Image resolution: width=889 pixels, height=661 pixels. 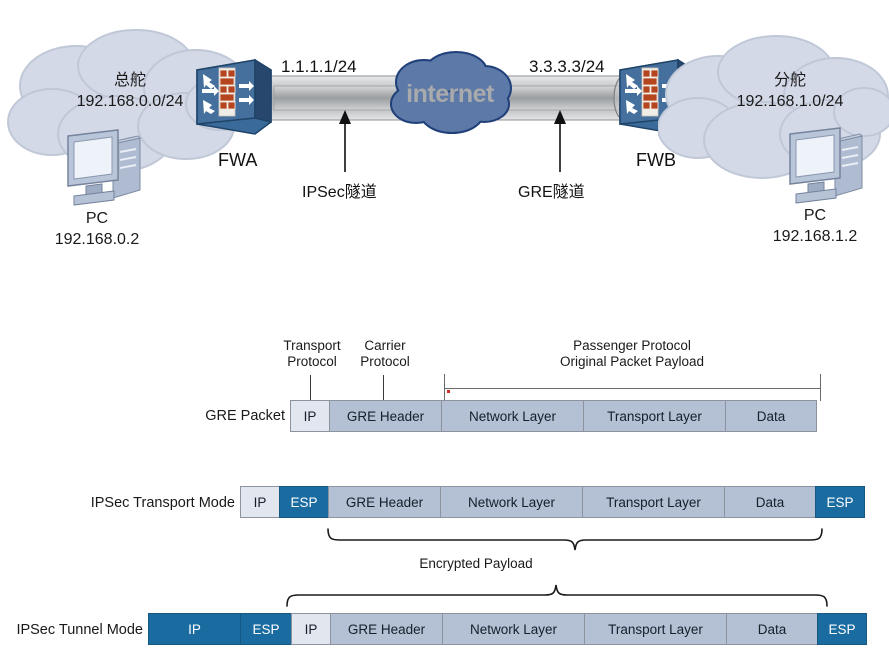 I want to click on passenger-line2: Original Packet Payload, so click(x=632, y=361).